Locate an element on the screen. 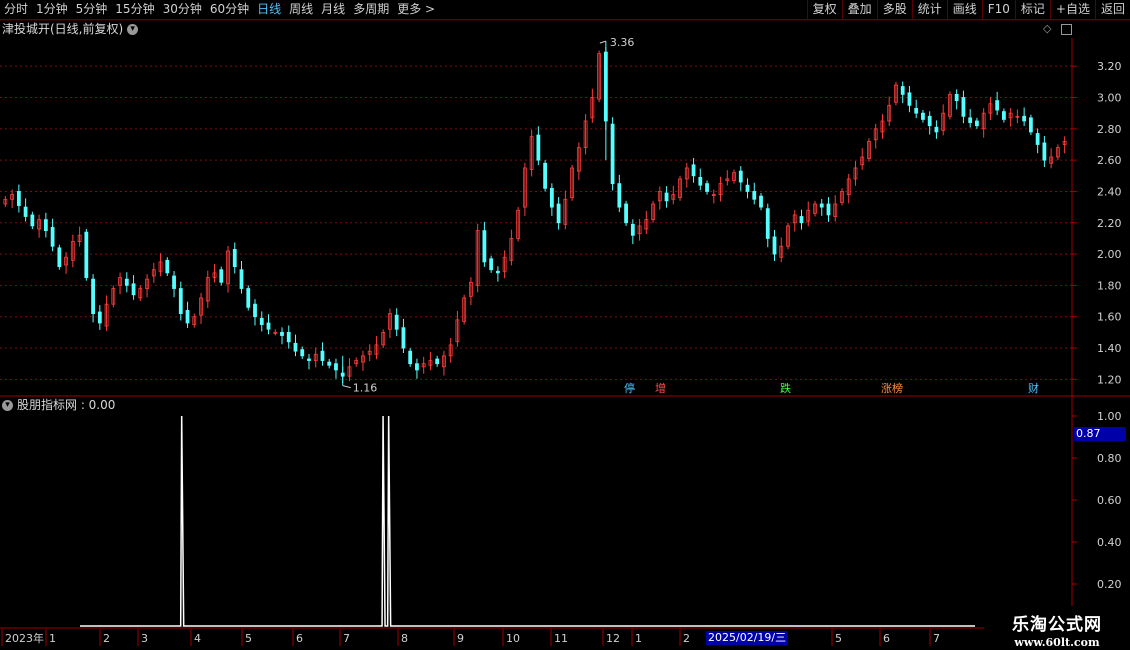 This screenshot has width=1130, height=650. main-y-tick-1: 3.00 is located at coordinates (1109, 98).